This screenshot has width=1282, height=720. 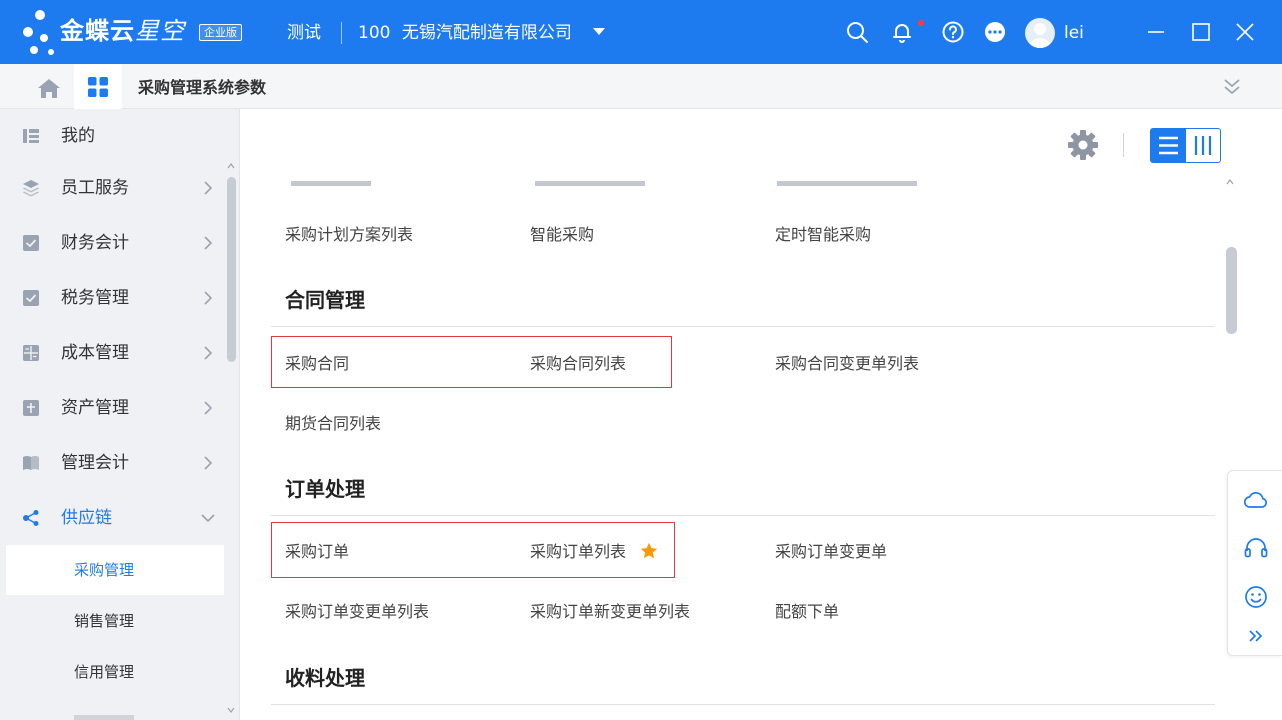 I want to click on grid-icon, so click(x=98, y=87).